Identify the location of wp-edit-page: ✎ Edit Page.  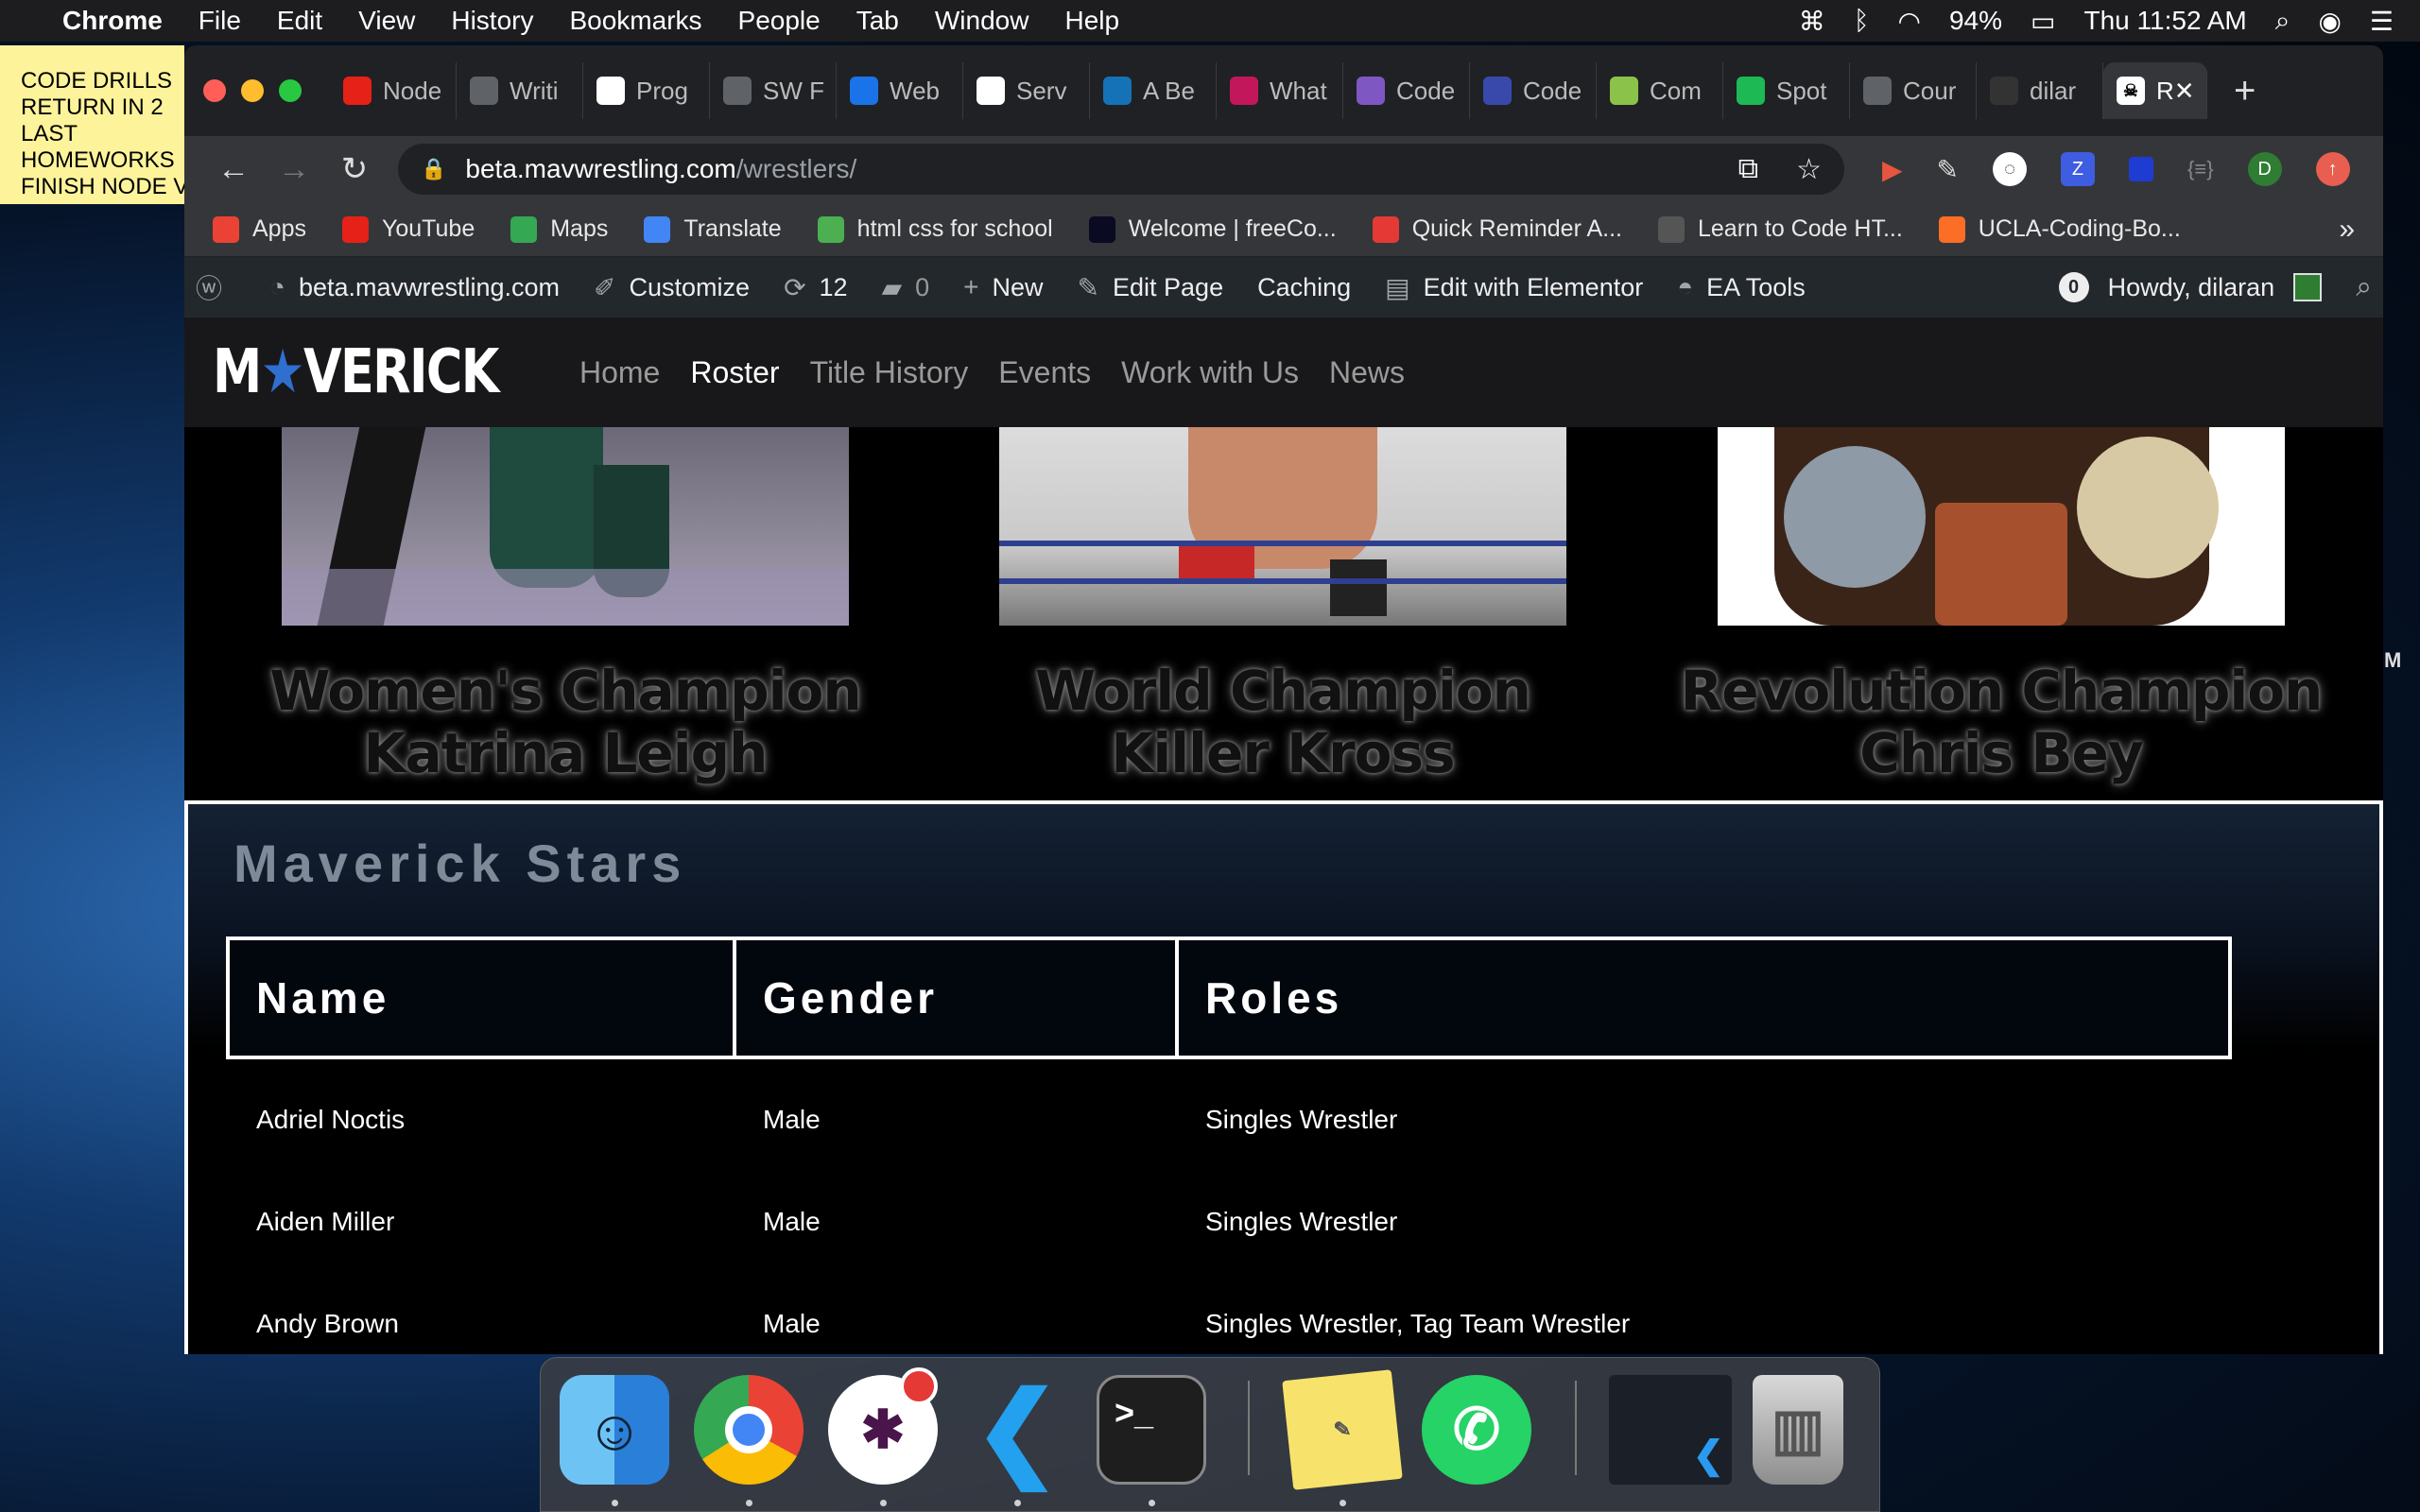
(1151, 287).